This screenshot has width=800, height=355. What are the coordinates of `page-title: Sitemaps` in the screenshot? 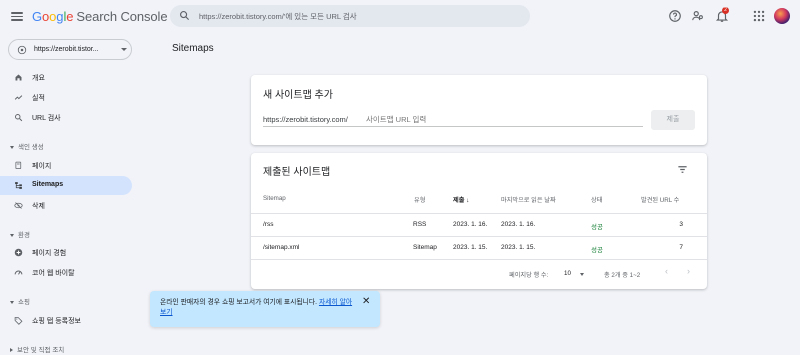 It's located at (193, 48).